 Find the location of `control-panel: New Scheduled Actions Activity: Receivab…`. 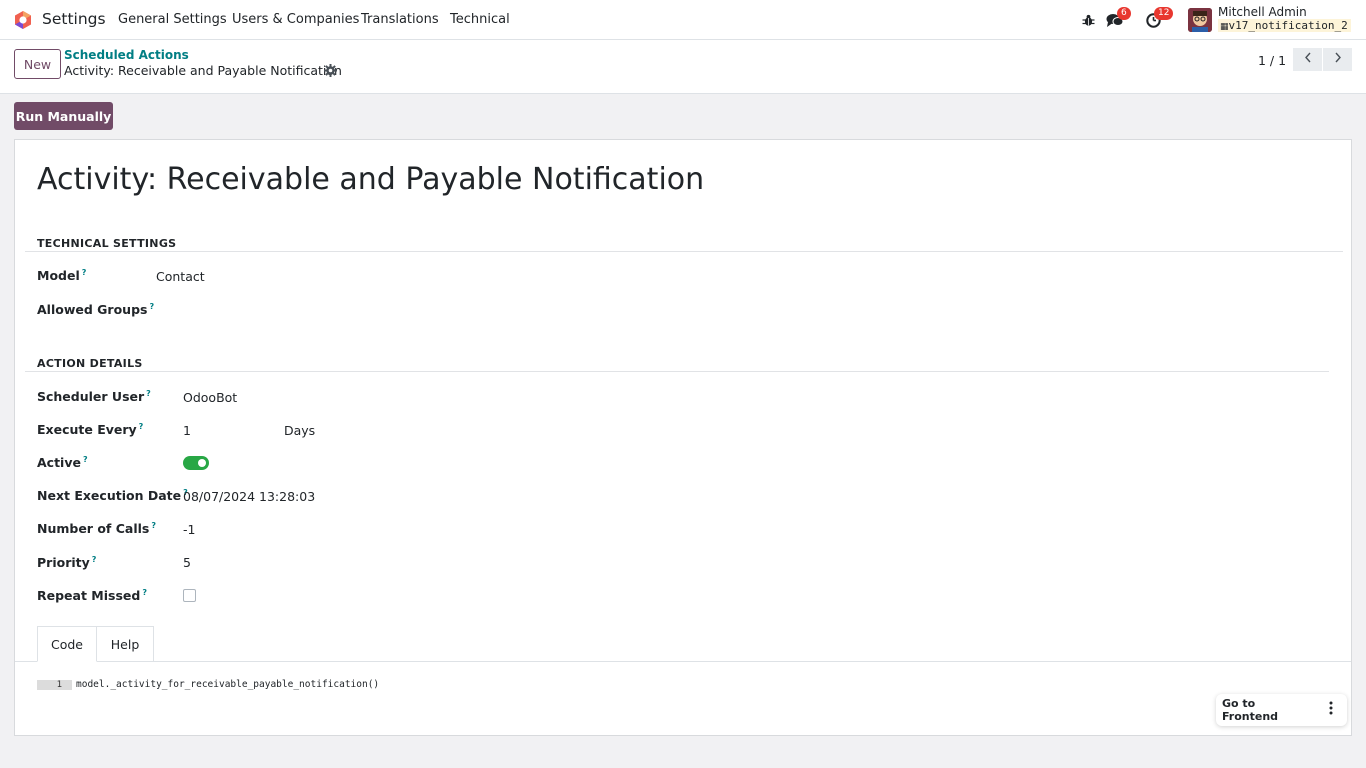

control-panel: New Scheduled Actions Activity: Receivab… is located at coordinates (683, 67).